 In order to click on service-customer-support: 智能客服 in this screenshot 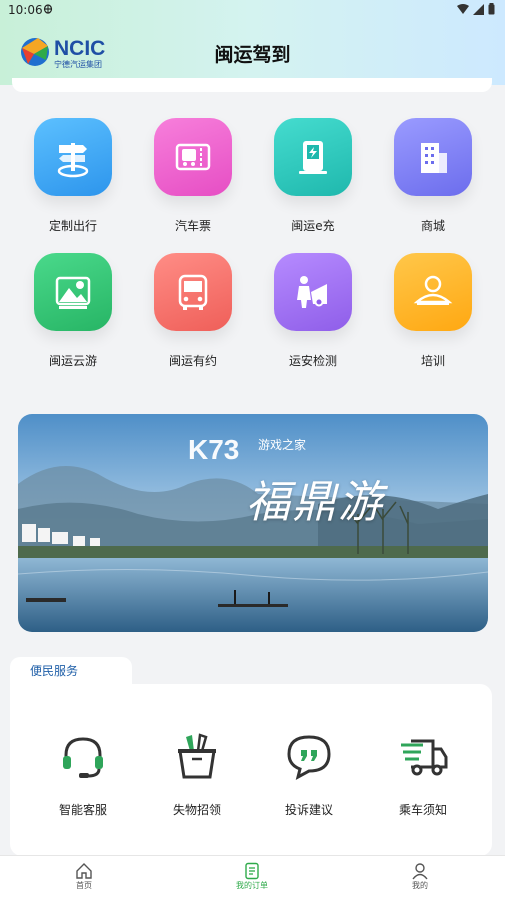, I will do `click(83, 772)`.